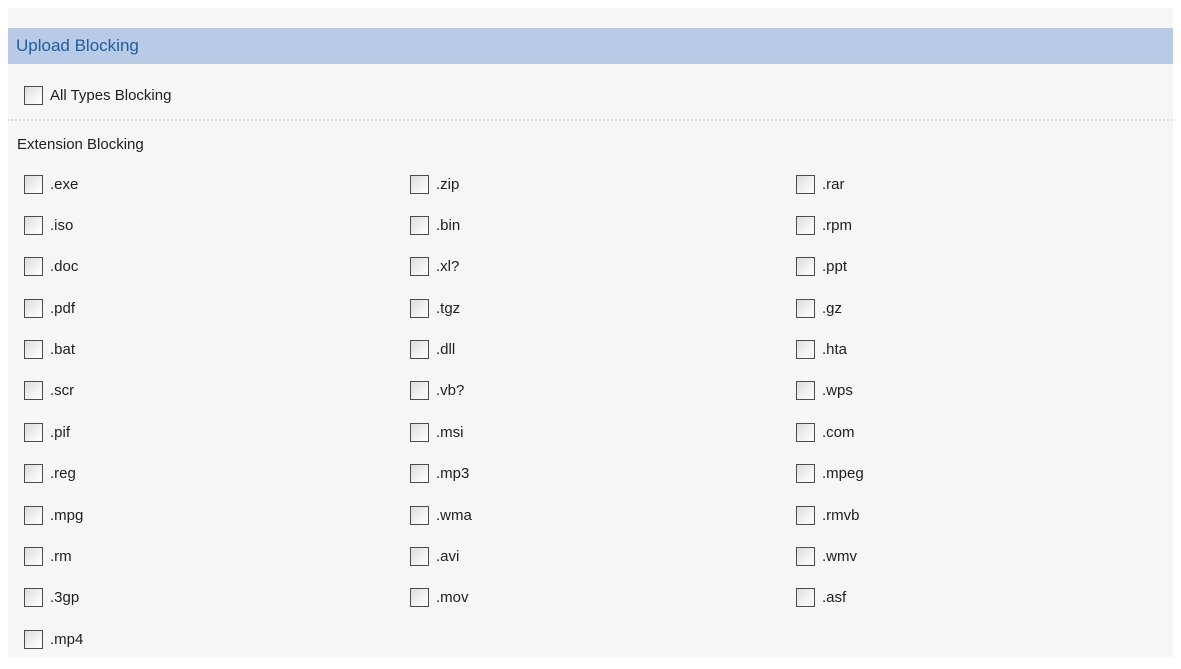 The height and width of the screenshot is (669, 1181). What do you see at coordinates (448, 267) in the screenshot?
I see `extension-label: .xl?` at bounding box center [448, 267].